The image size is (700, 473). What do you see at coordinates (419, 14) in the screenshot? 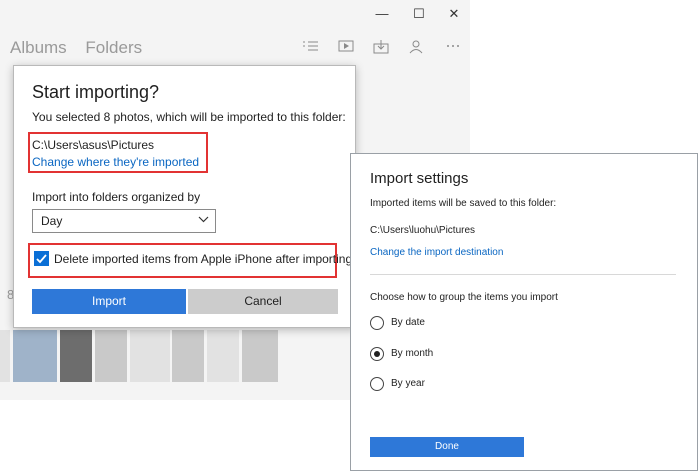
I see `maximize-button: ☐` at bounding box center [419, 14].